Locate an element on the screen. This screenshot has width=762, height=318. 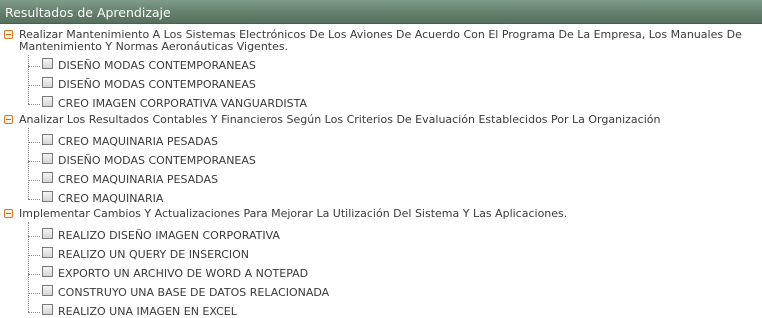
tree-item-label: REALIZO DISEÑO IMAGEN CORPORATIVA is located at coordinates (169, 236).